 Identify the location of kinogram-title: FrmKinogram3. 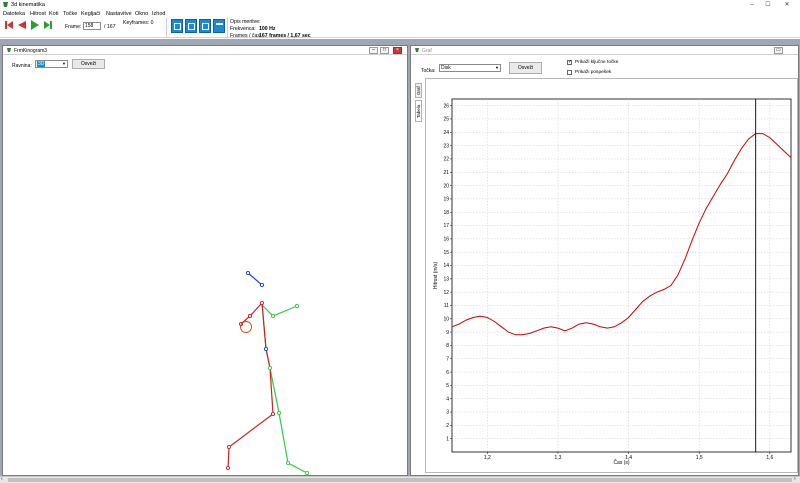
(31, 51).